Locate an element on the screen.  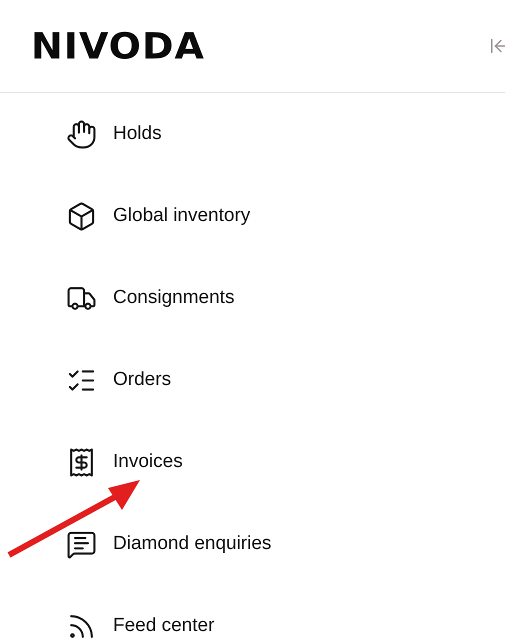
sidebar-item: Holds is located at coordinates (252, 134).